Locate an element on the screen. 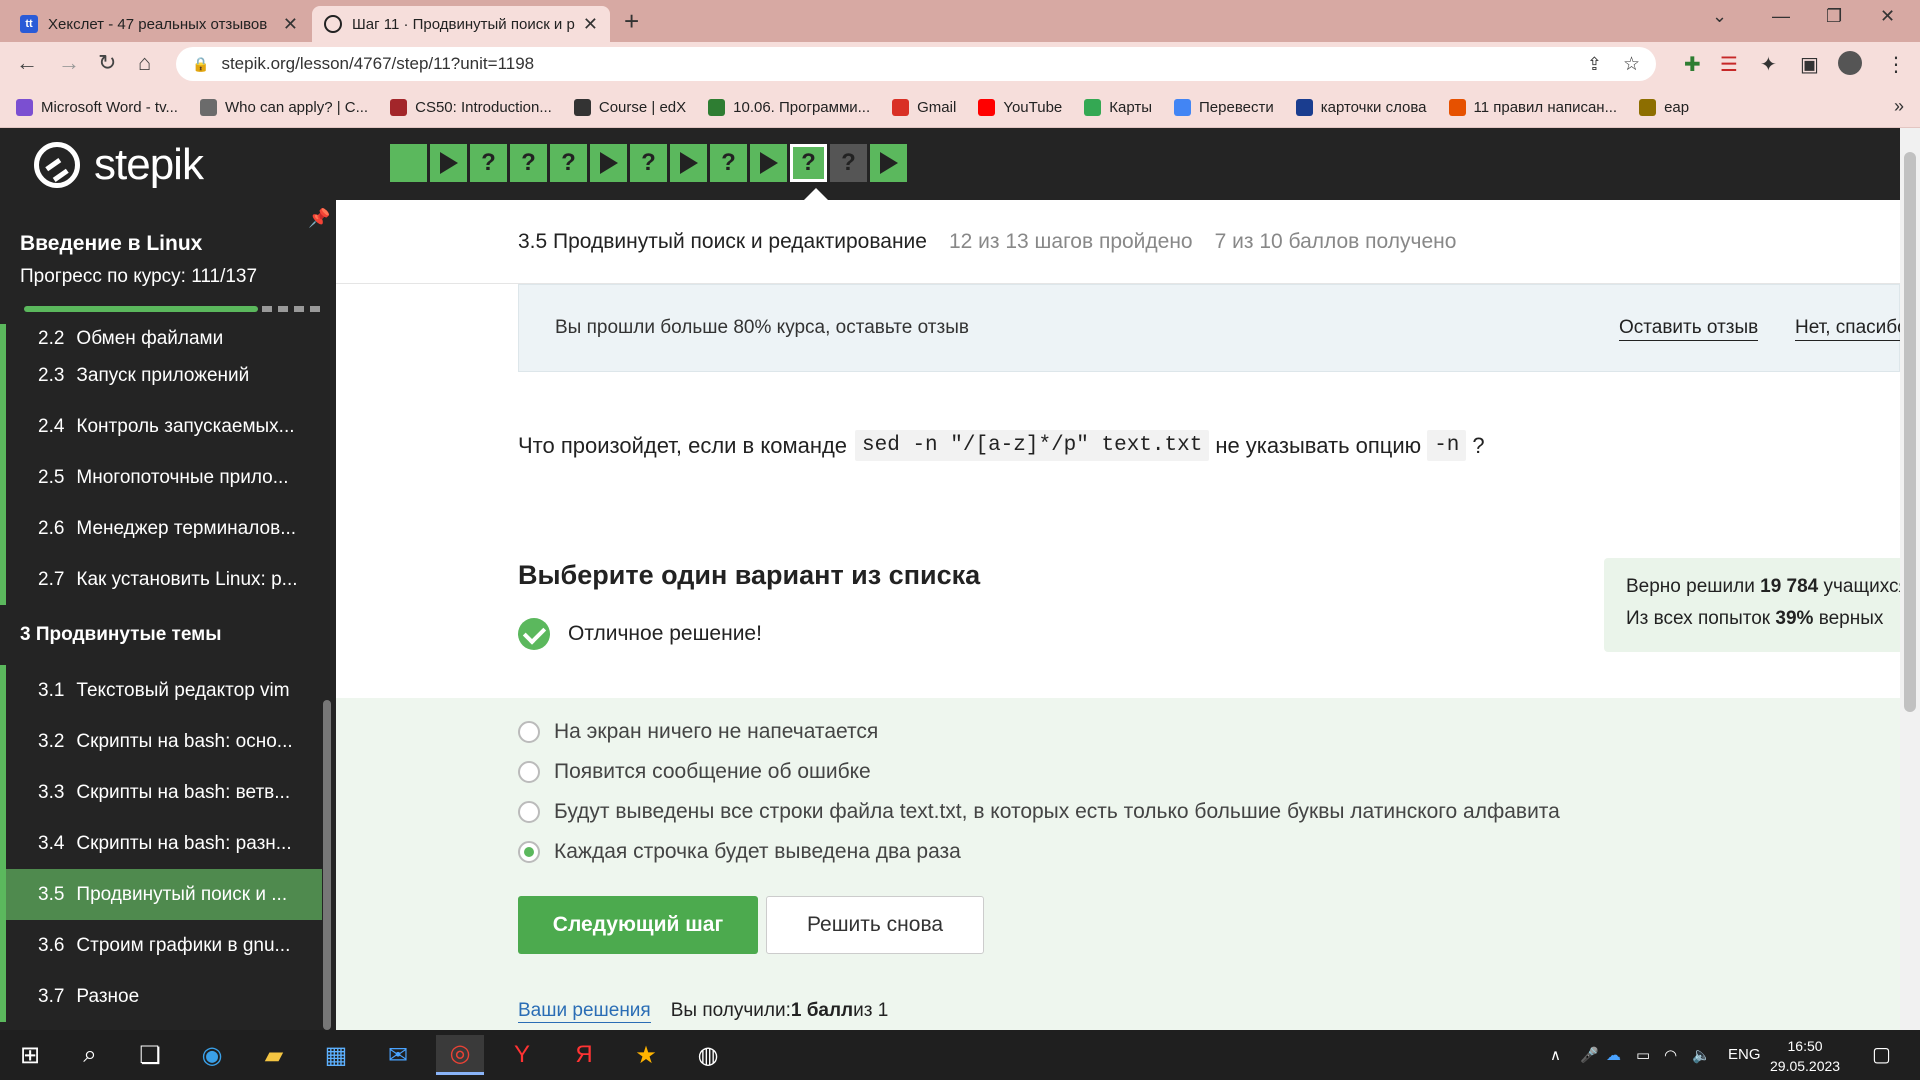  clock: 16:50 29.05.2023 is located at coordinates (1805, 1056).